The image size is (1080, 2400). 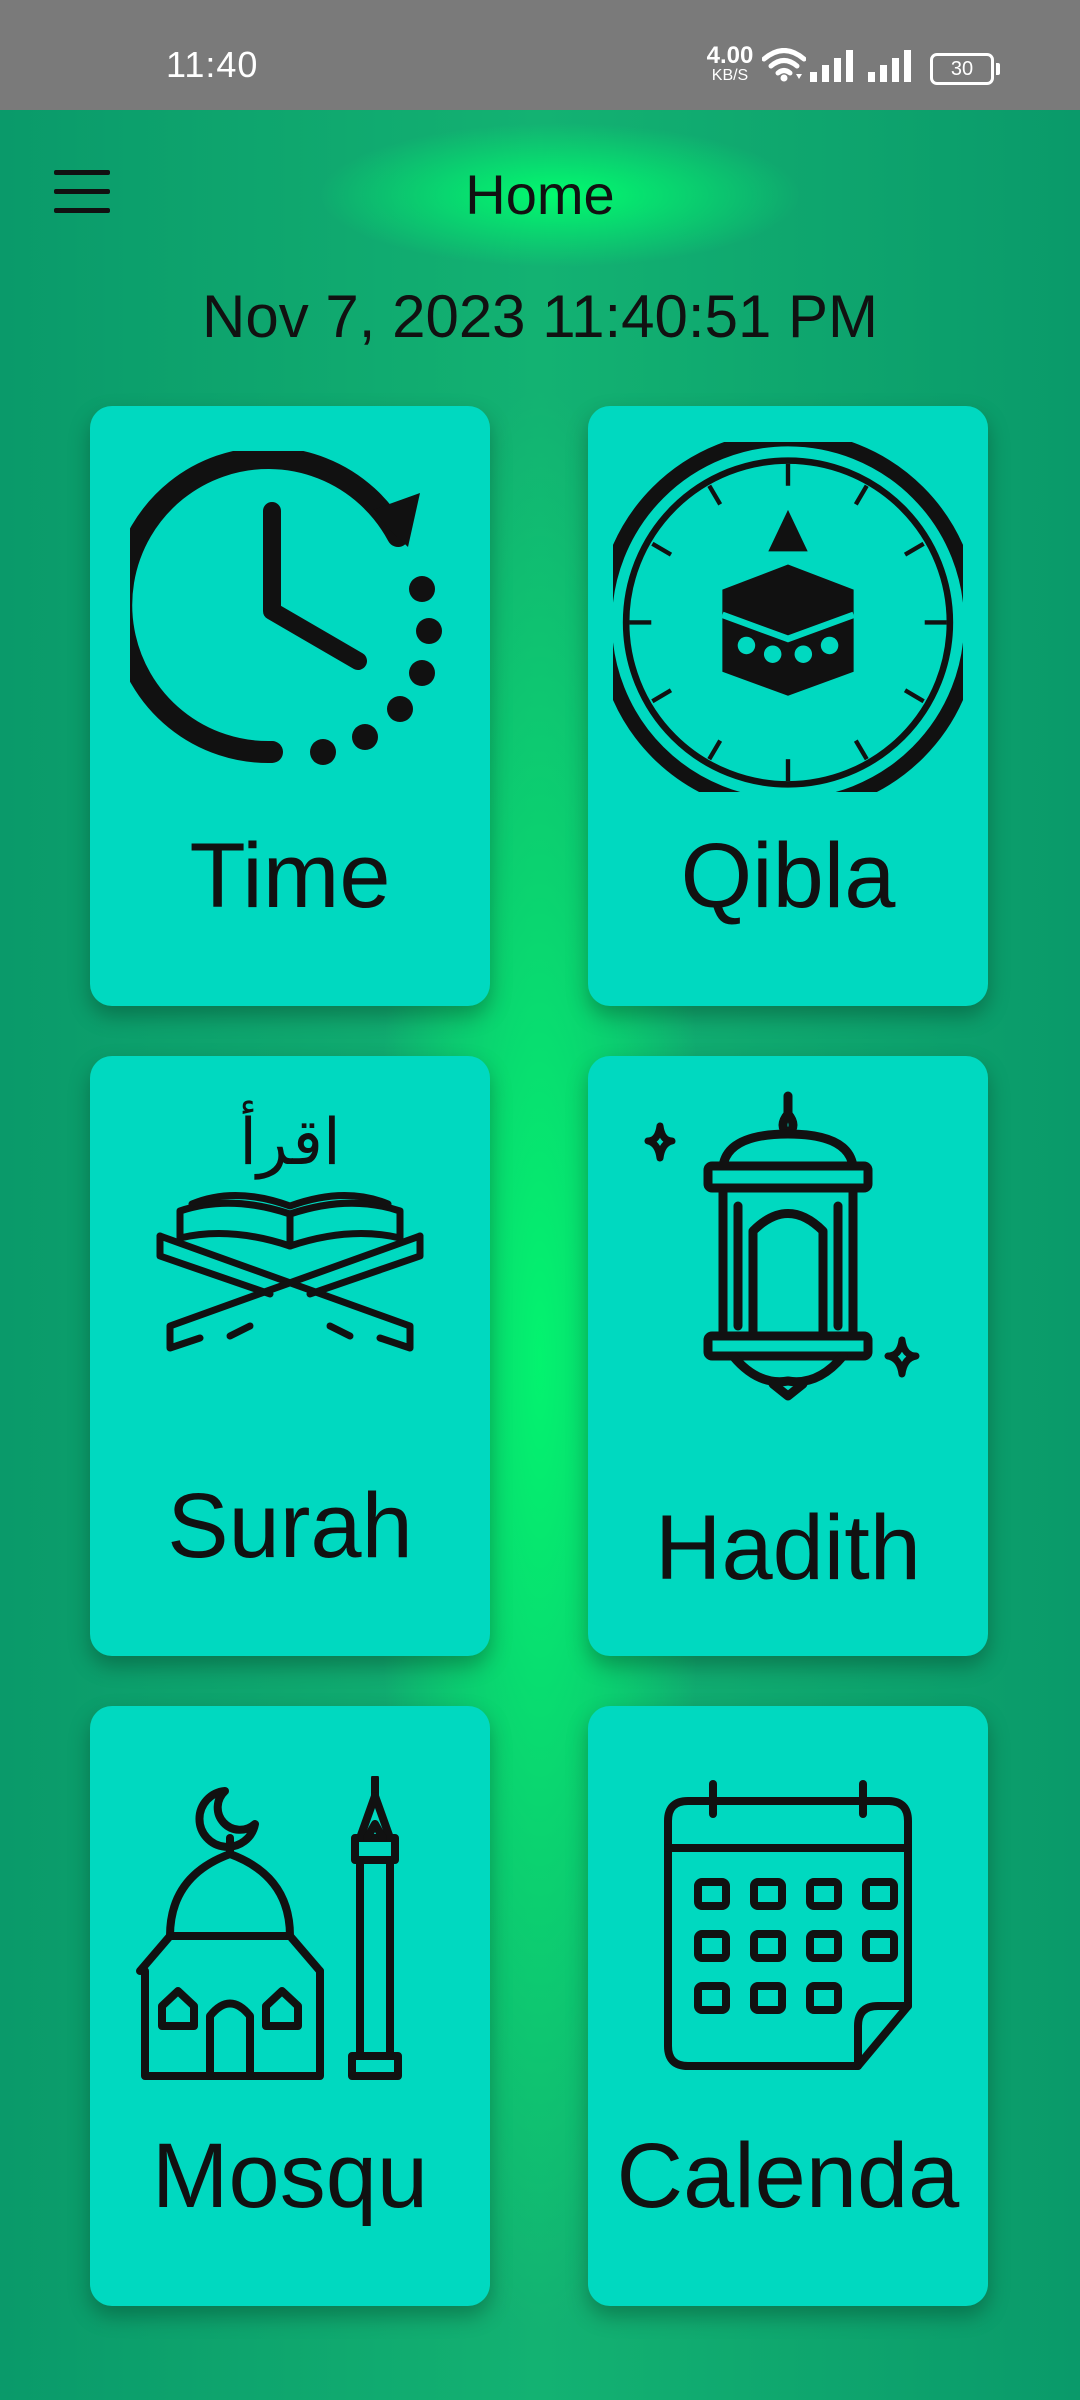 What do you see at coordinates (788, 2176) in the screenshot?
I see `calendar-card-label: Calenda` at bounding box center [788, 2176].